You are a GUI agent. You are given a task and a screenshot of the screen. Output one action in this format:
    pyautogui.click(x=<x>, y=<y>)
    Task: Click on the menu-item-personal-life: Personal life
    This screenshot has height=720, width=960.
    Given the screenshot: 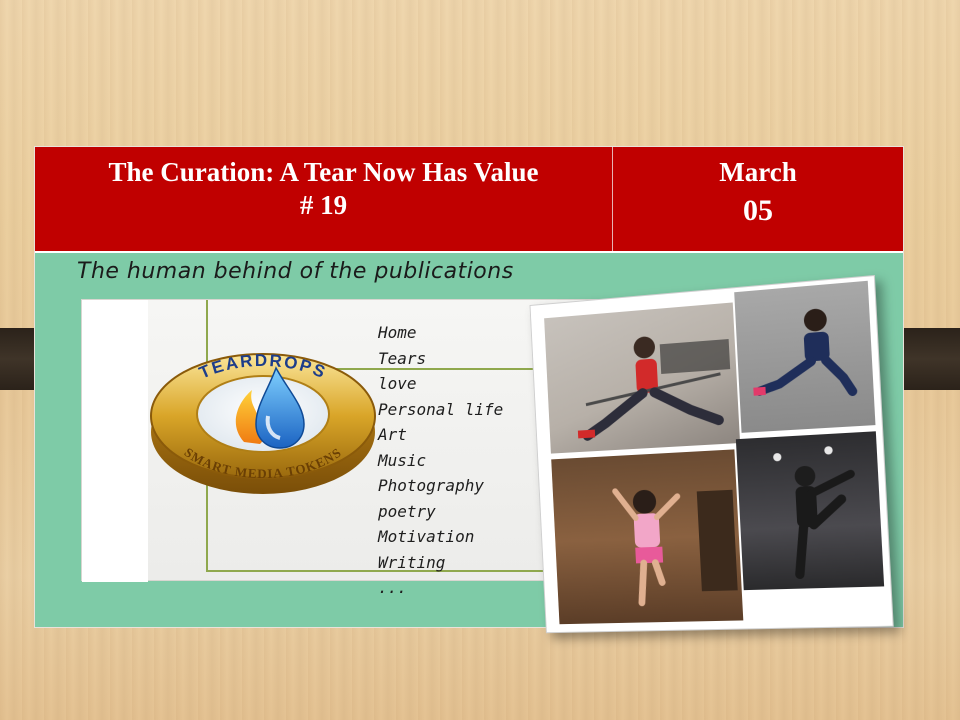 What is the action you would take?
    pyautogui.click(x=440, y=410)
    